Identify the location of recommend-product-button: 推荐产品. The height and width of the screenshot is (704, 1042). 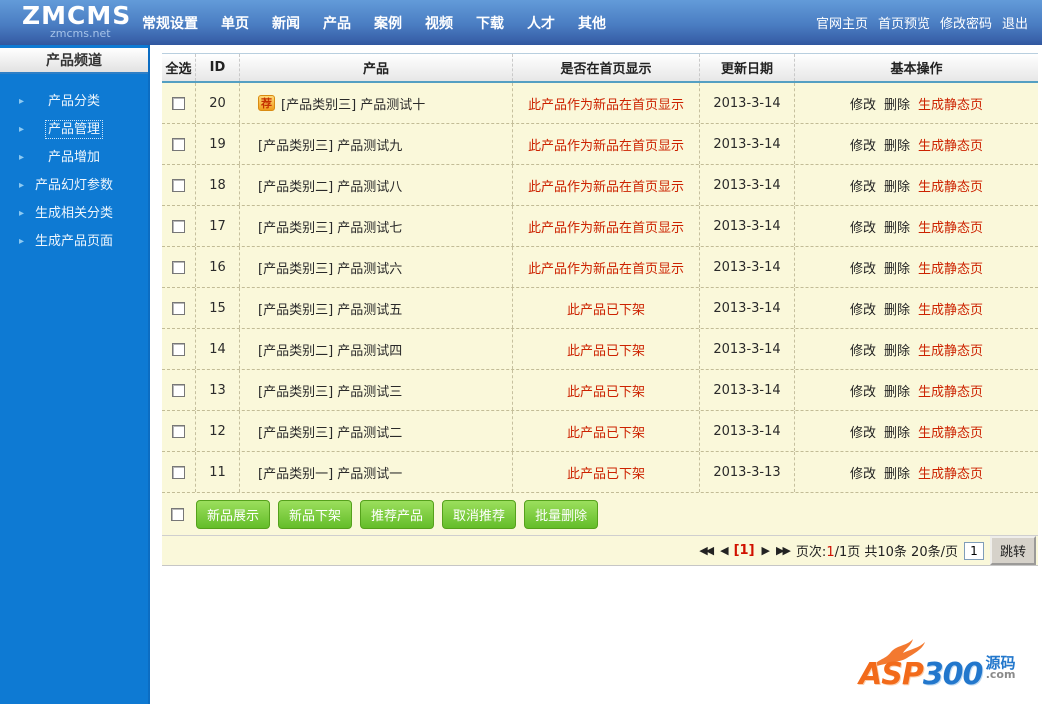
(397, 514).